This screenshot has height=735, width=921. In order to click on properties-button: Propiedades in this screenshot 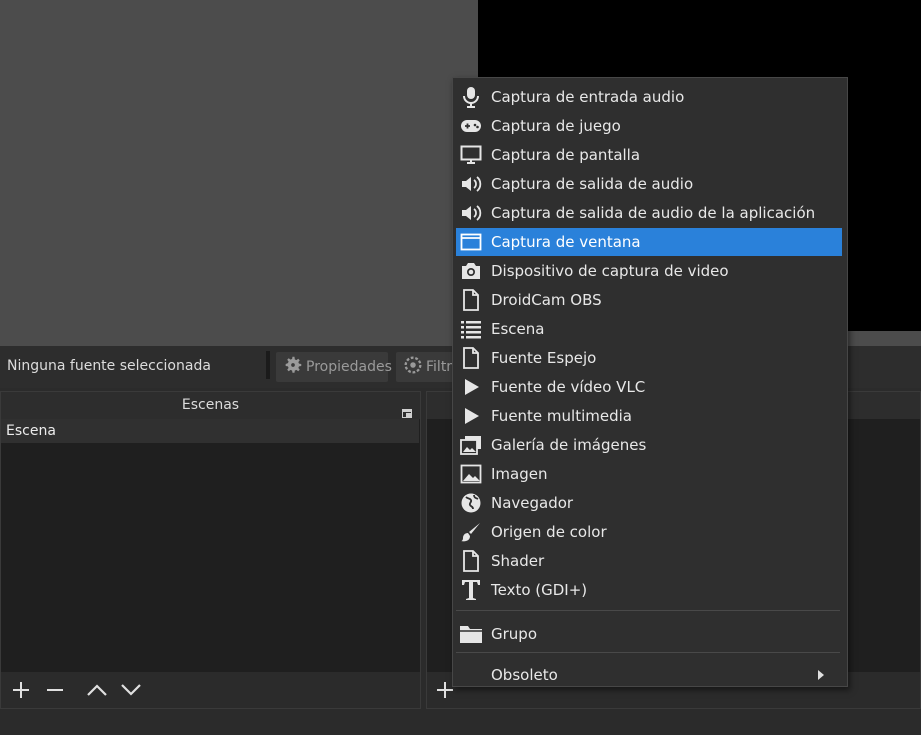, I will do `click(334, 367)`.